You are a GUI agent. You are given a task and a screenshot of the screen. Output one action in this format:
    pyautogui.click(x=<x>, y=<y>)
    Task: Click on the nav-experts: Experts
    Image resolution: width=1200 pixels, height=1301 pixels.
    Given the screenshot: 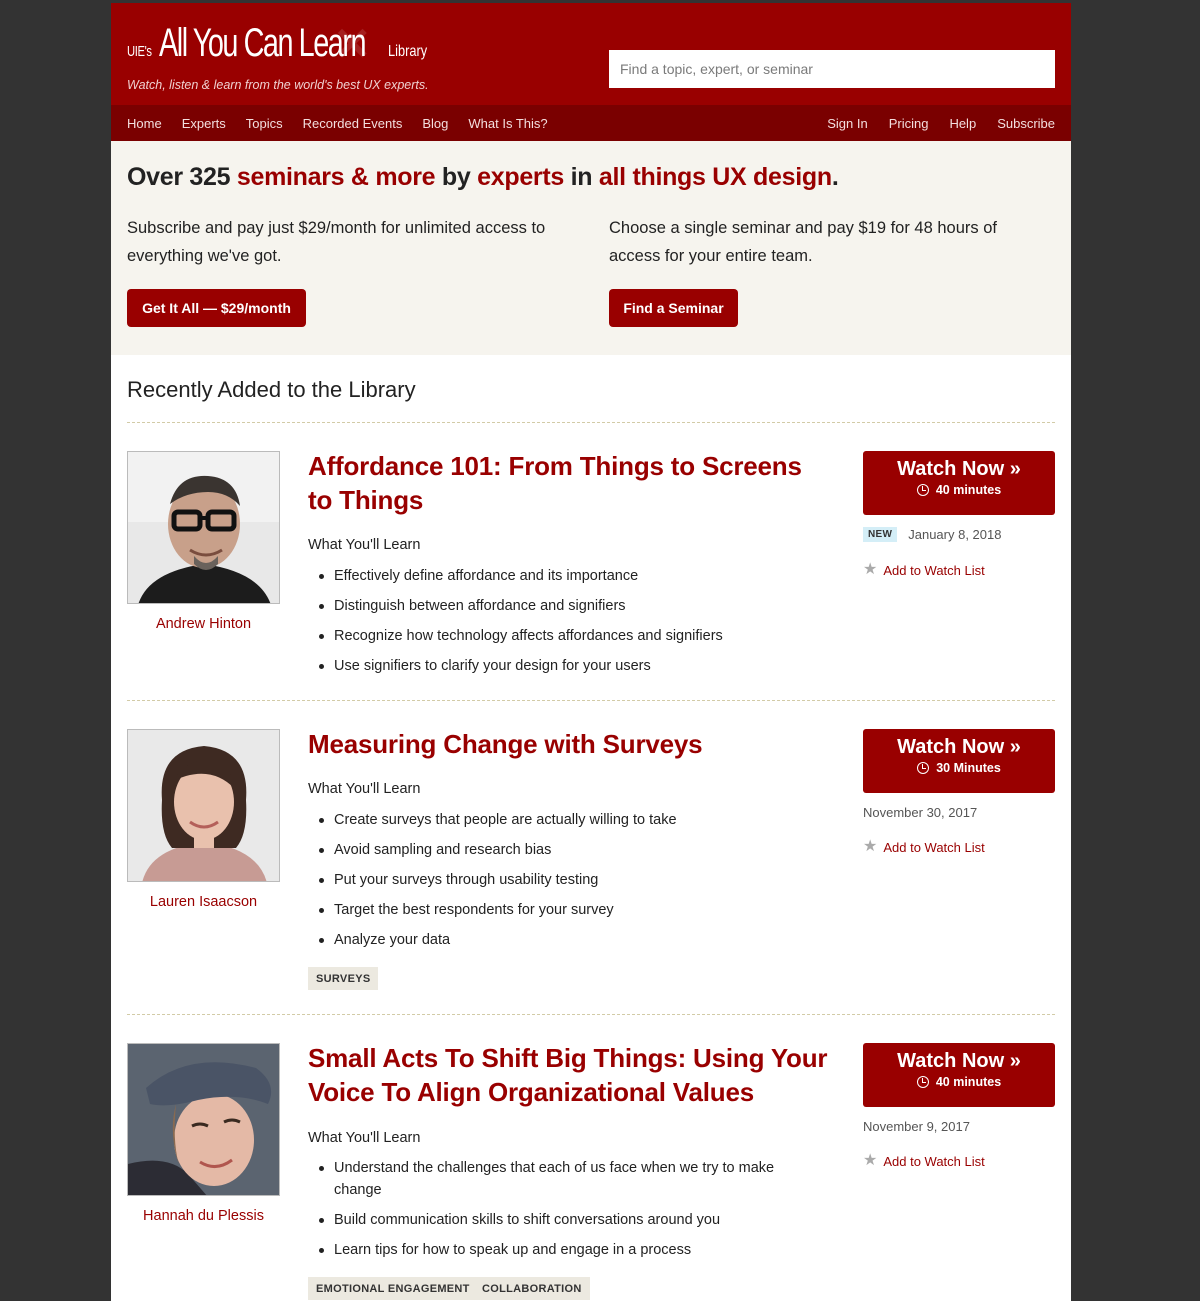 What is the action you would take?
    pyautogui.click(x=204, y=123)
    